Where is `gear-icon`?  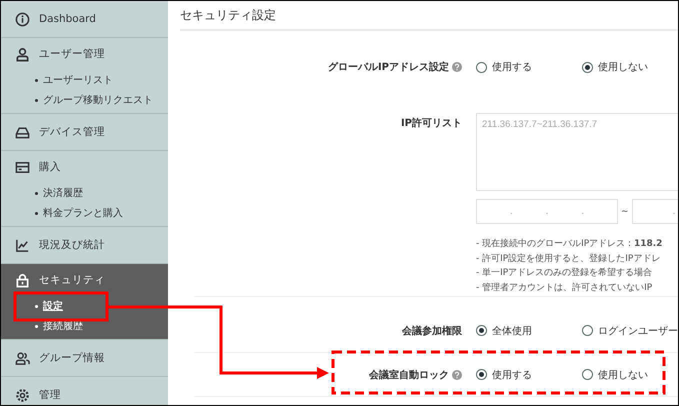
gear-icon is located at coordinates (22, 395).